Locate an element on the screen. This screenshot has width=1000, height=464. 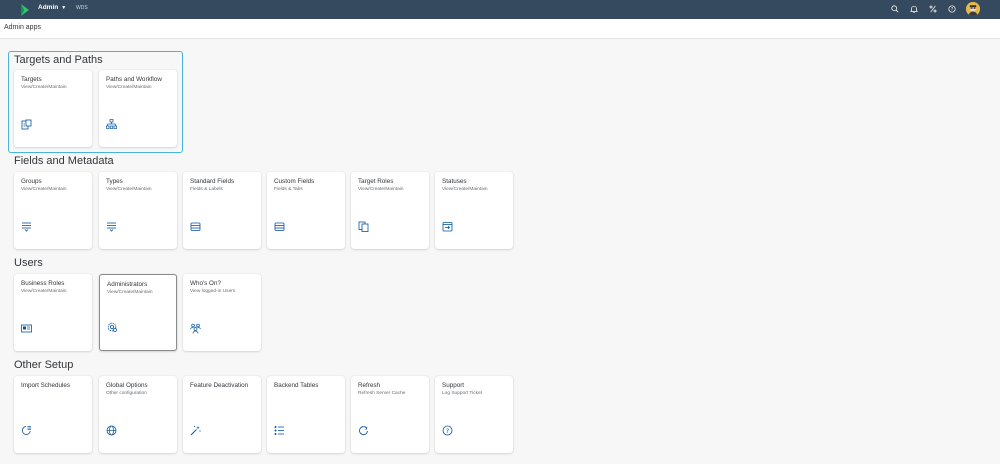
hierarchy-icon is located at coordinates (111, 124).